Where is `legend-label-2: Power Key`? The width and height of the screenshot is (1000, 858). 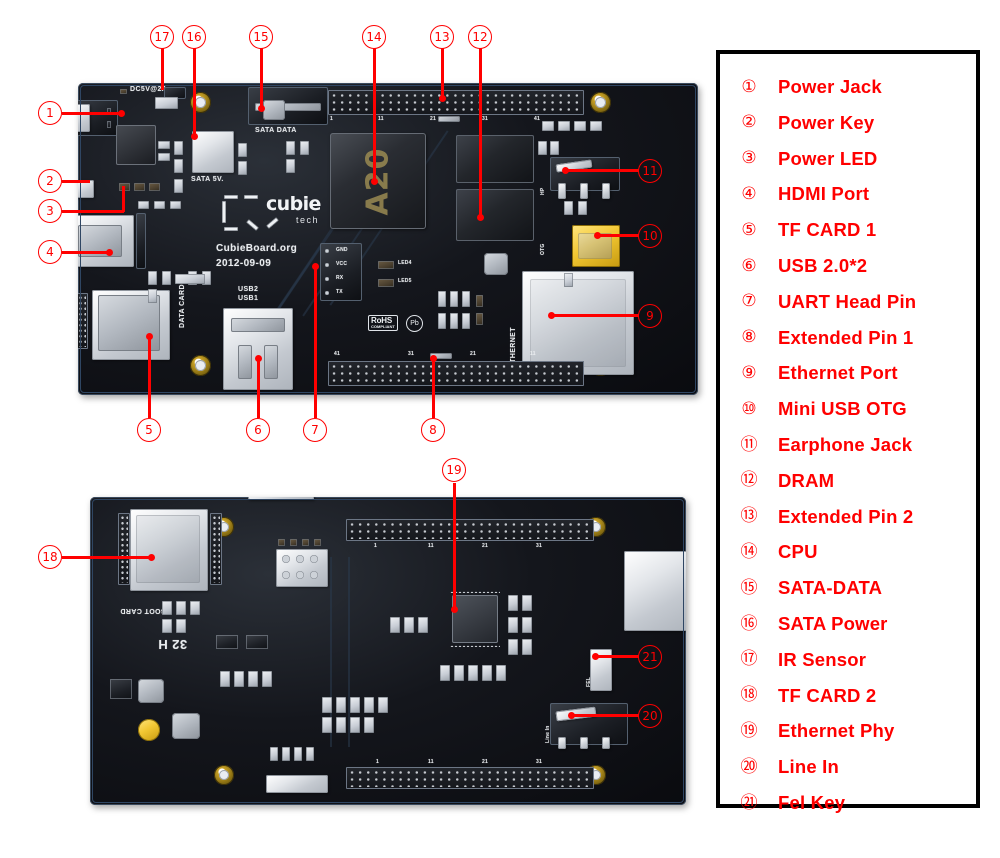 legend-label-2: Power Key is located at coordinates (826, 122).